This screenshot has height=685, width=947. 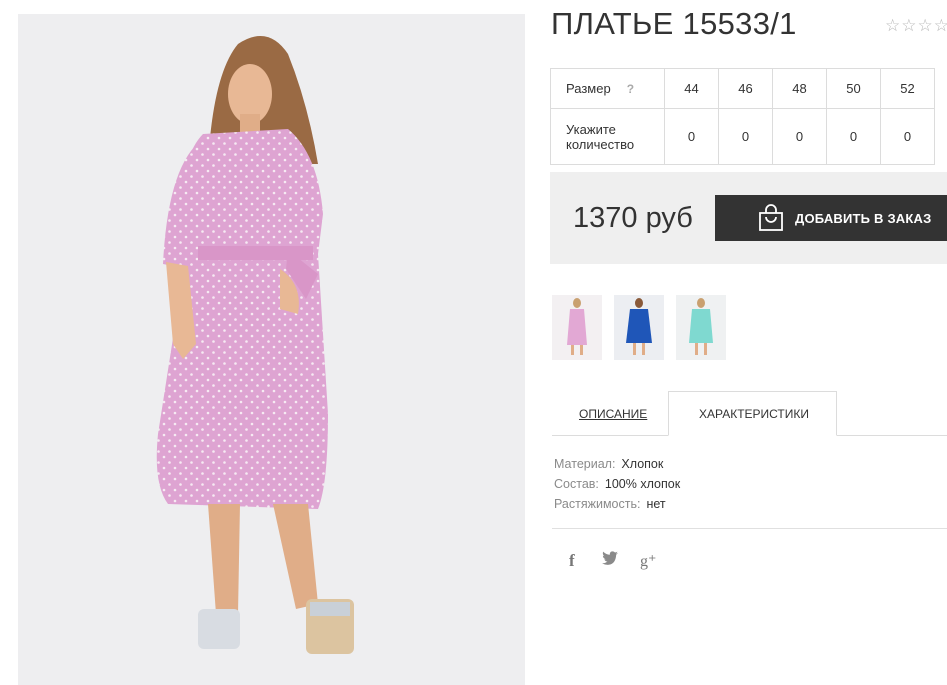 I want to click on specs-divider, so click(x=749, y=528).